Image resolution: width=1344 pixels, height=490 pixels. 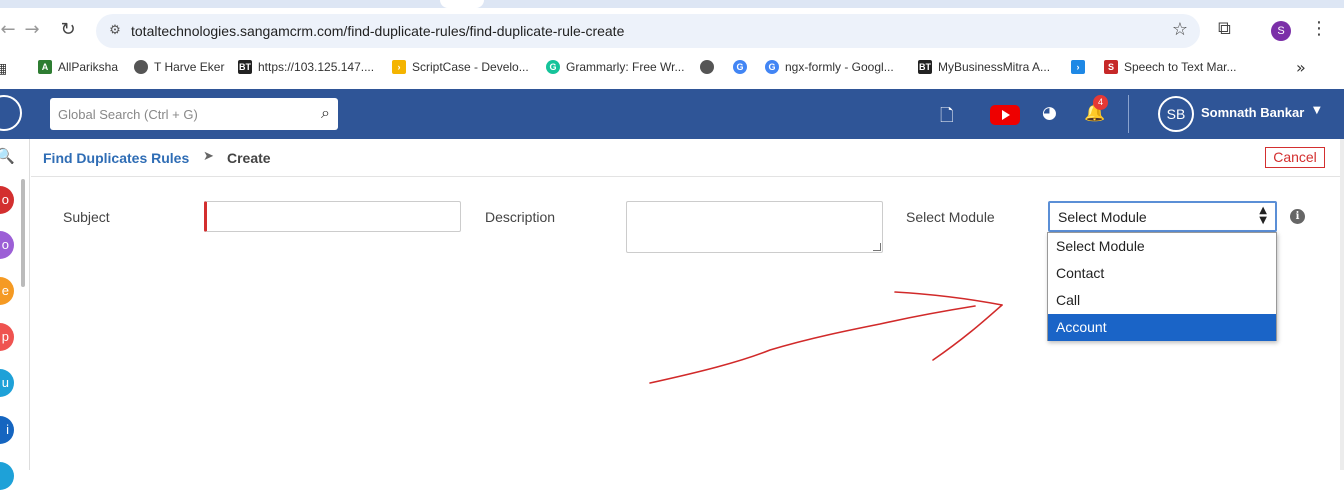 I want to click on extensions-icon: ⧉, so click(x=1224, y=28).